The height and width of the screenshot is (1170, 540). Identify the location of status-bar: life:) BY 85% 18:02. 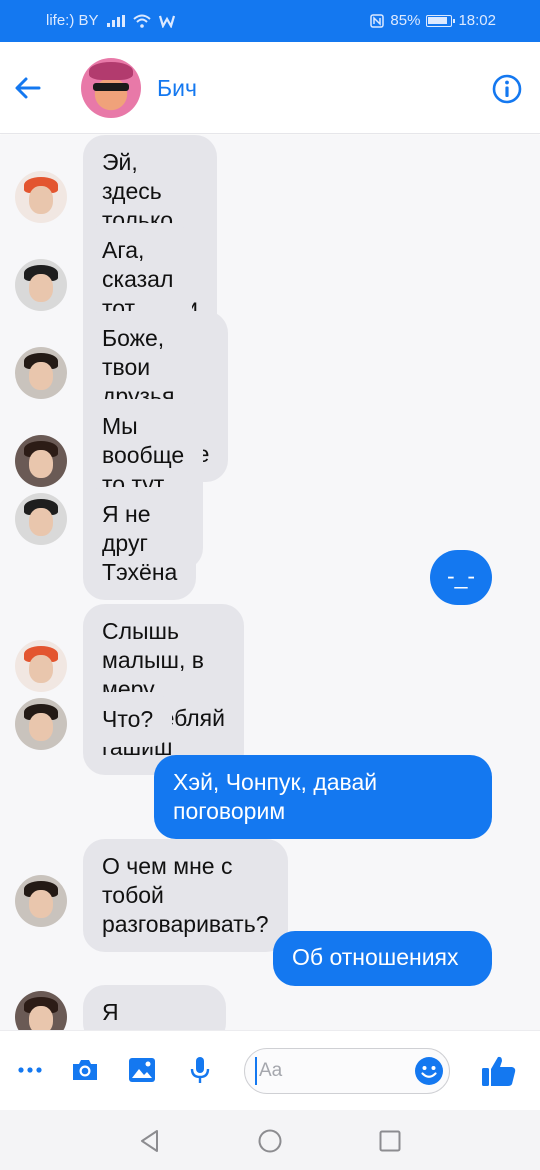
(270, 21).